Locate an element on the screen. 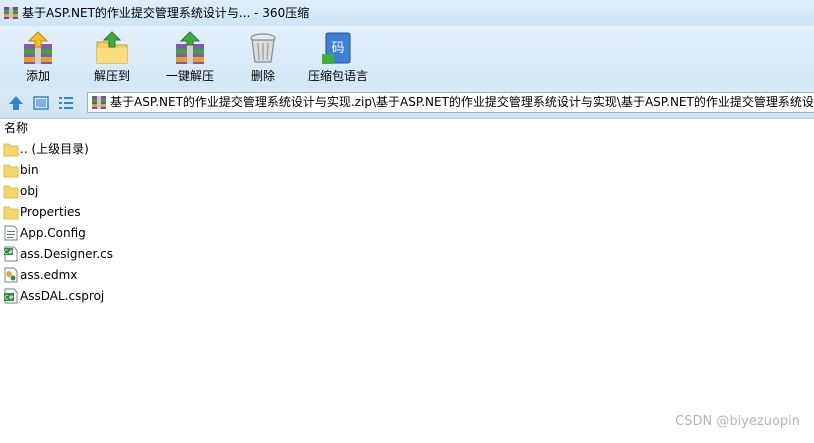 This screenshot has height=443, width=814. config-file-icon is located at coordinates (11, 233).